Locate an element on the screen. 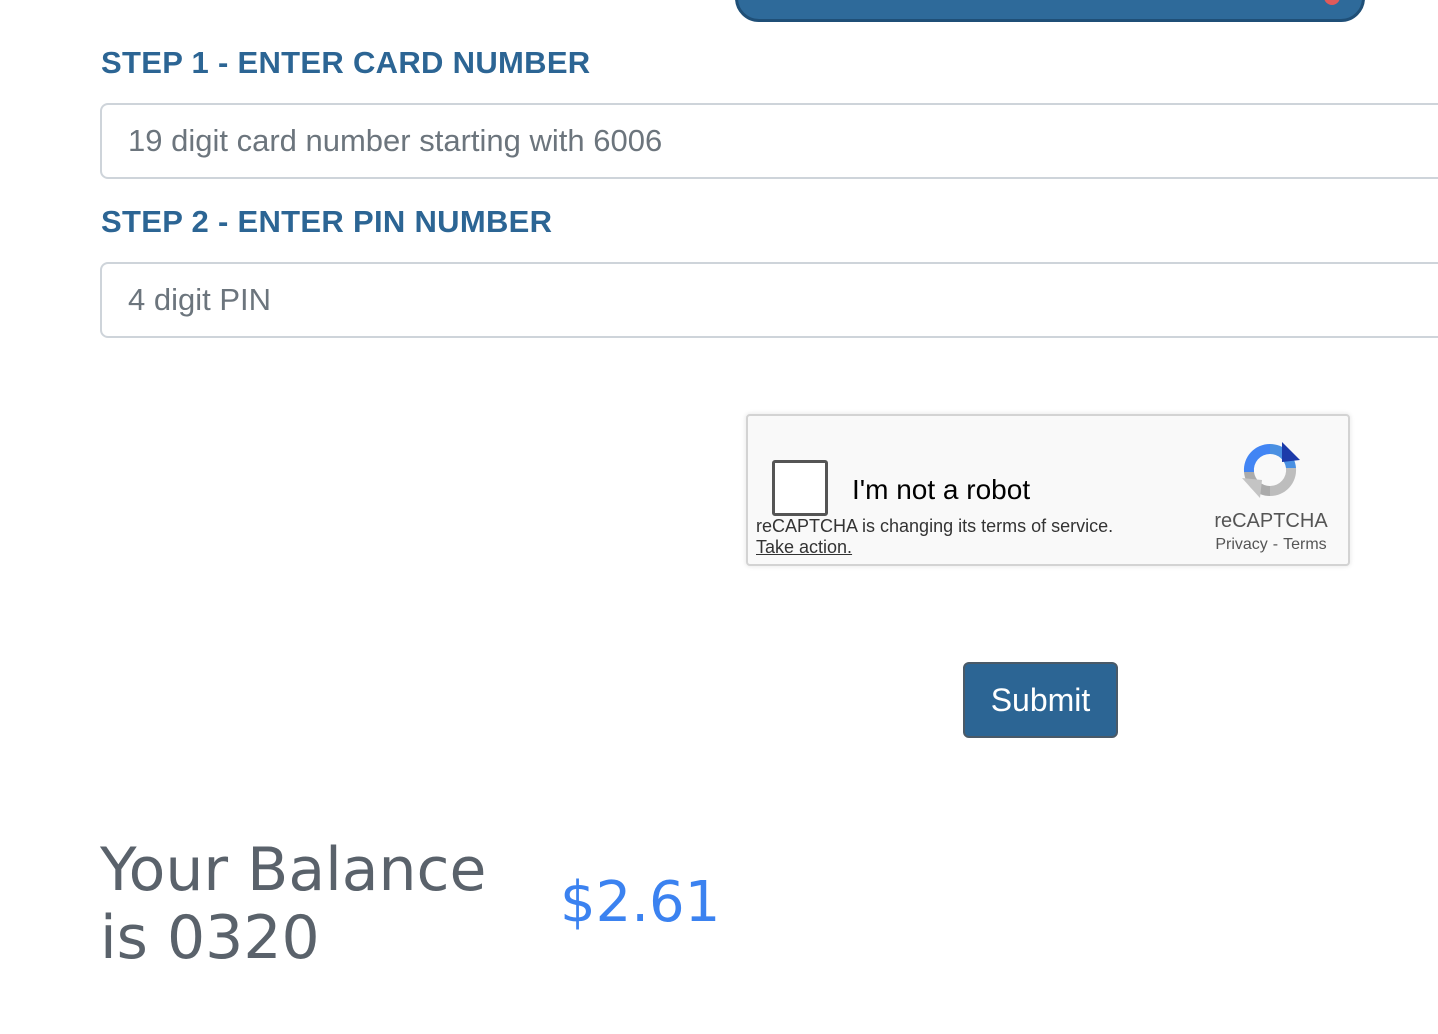  top-banner is located at coordinates (1050, 11).